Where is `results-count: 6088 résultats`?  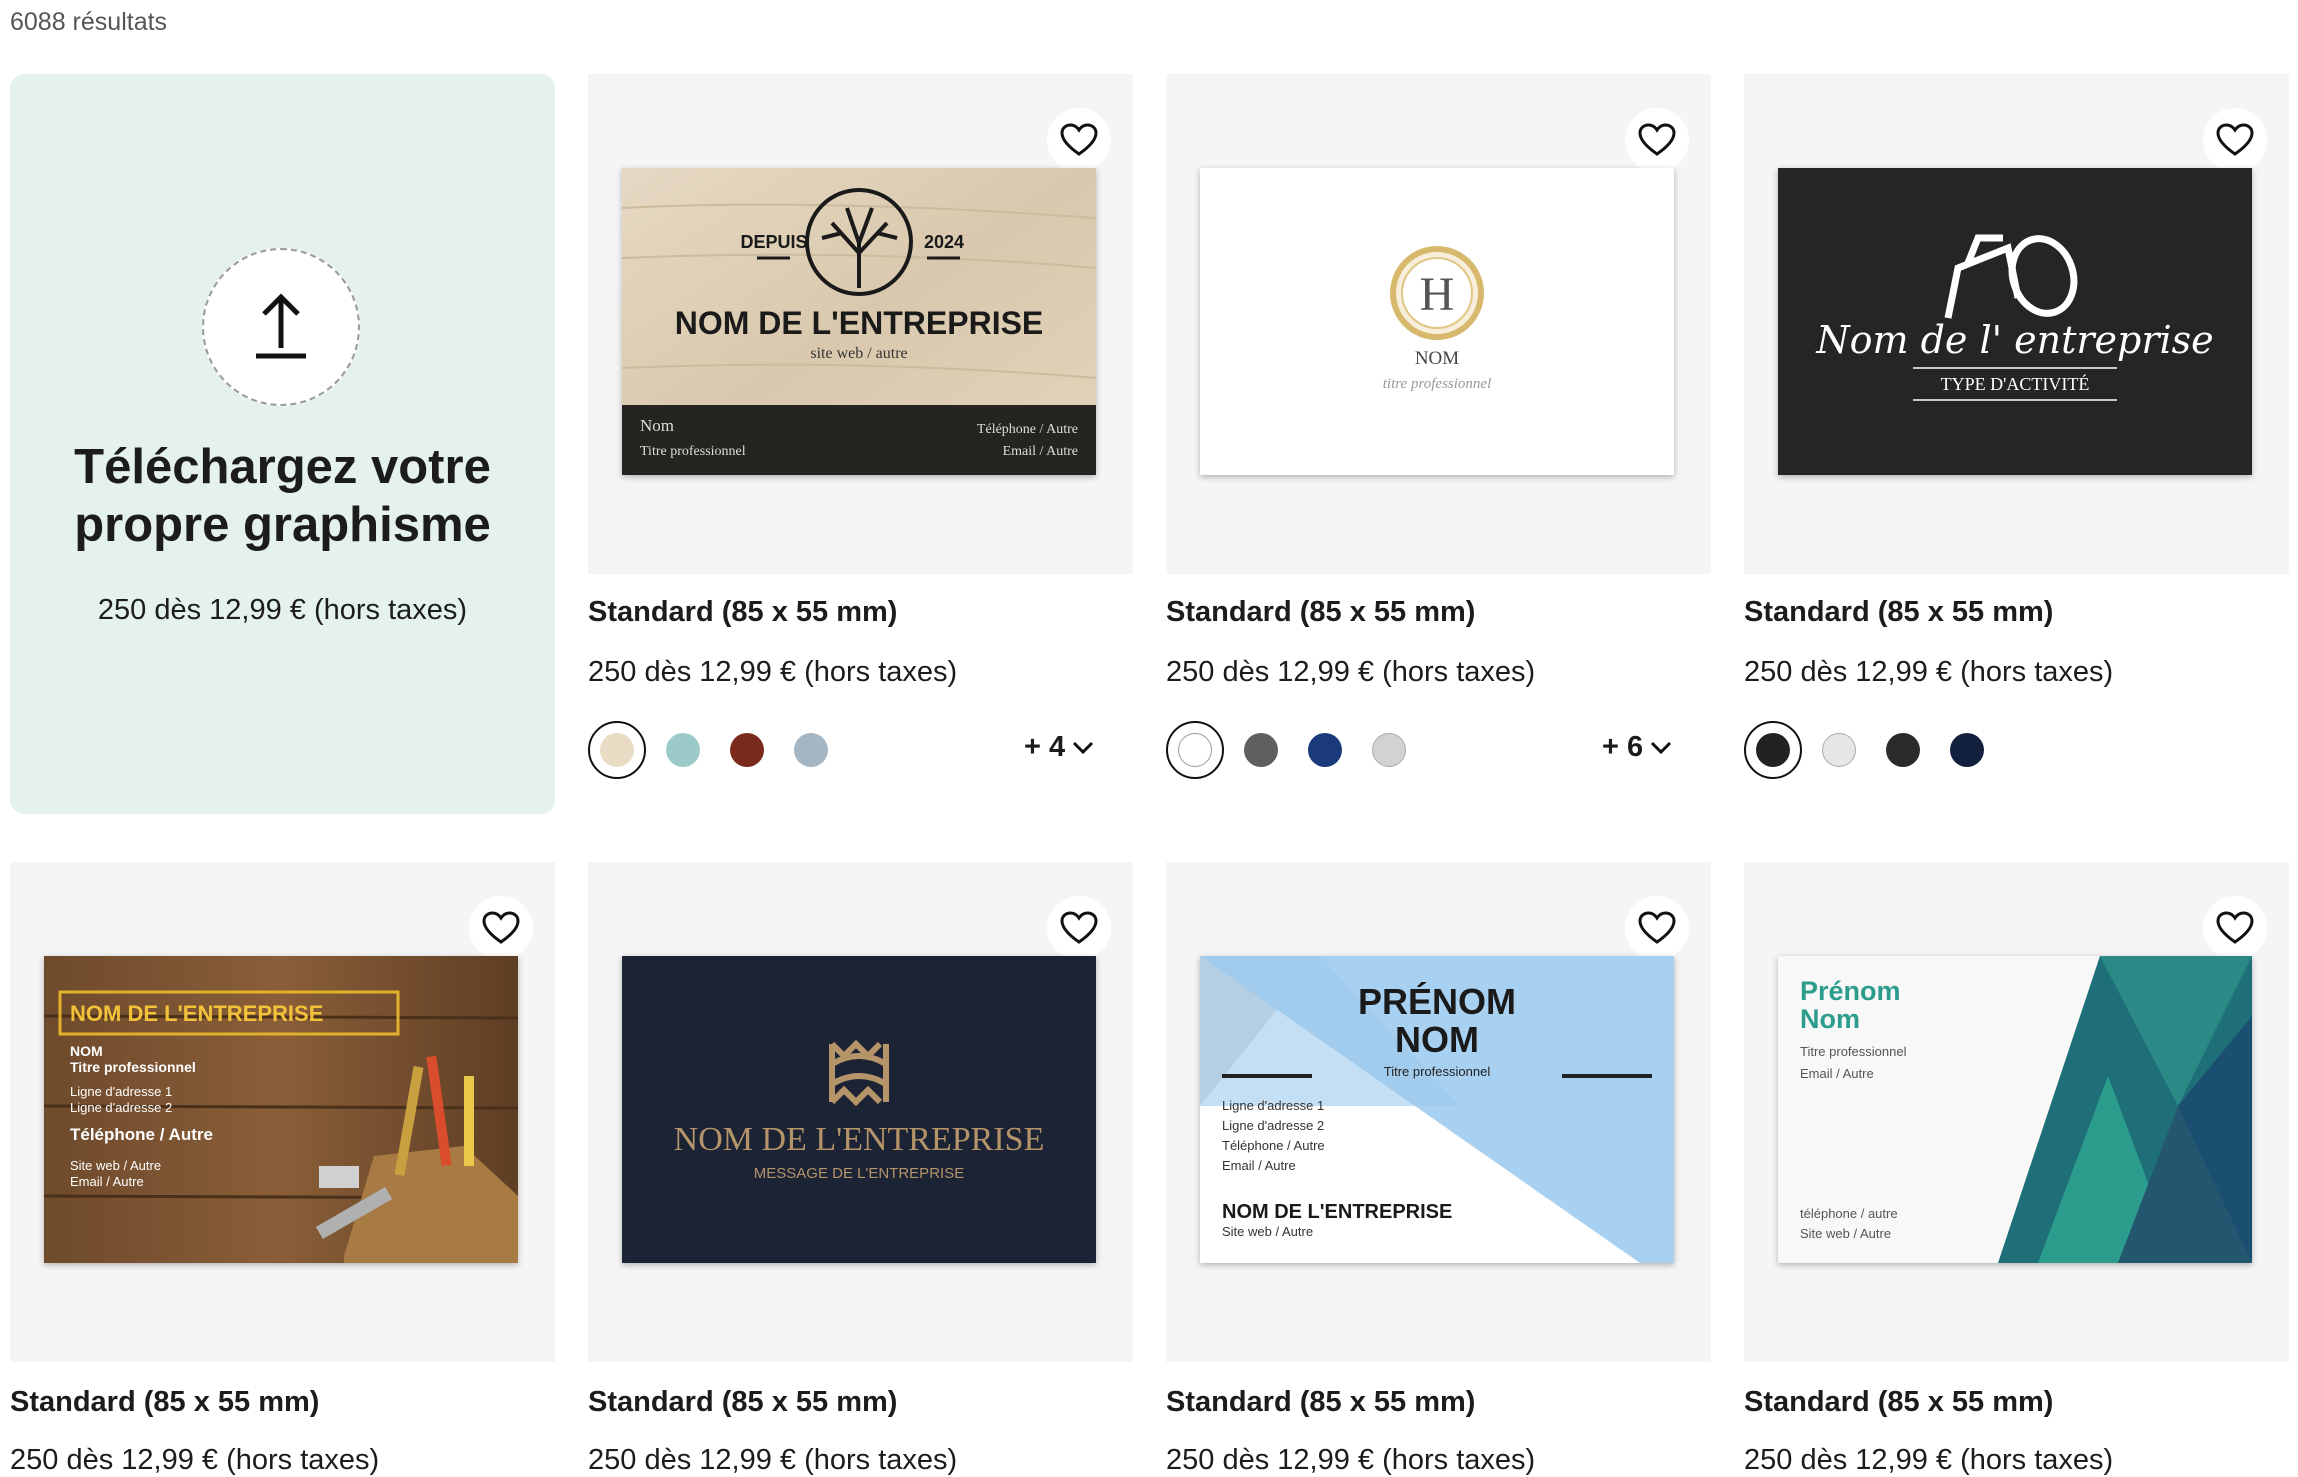 results-count: 6088 résultats is located at coordinates (89, 22).